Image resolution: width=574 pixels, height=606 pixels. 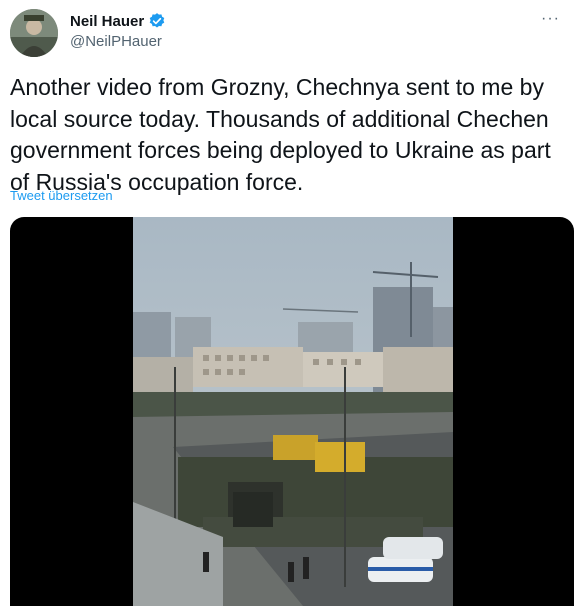 I want to click on translate-tweet-link: Tweet übersetzen, so click(x=61, y=195).